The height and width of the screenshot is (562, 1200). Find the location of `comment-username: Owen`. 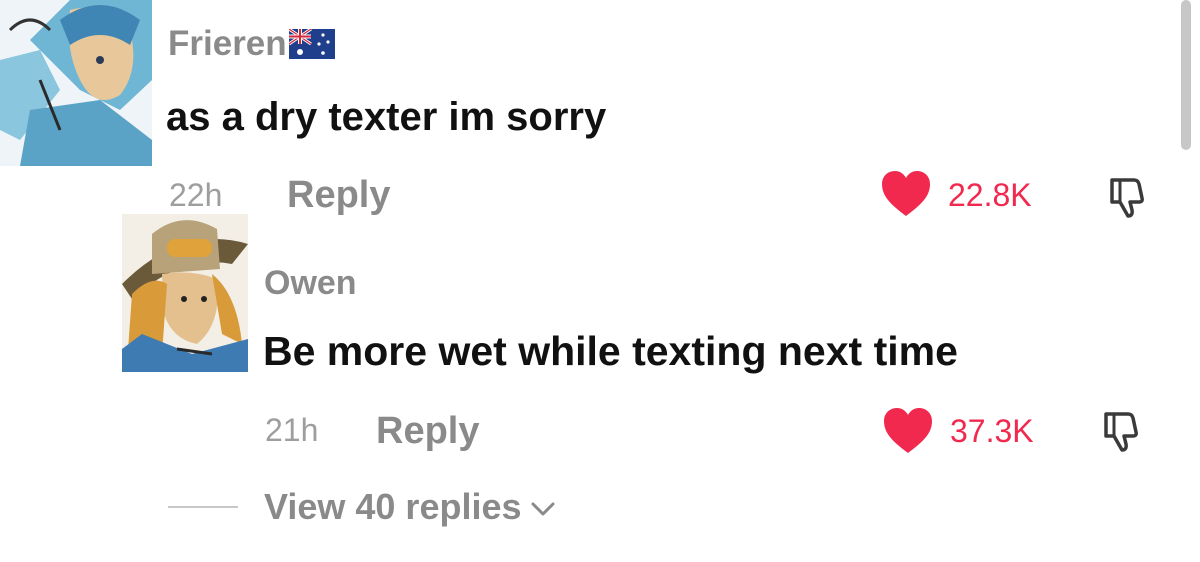

comment-username: Owen is located at coordinates (310, 283).